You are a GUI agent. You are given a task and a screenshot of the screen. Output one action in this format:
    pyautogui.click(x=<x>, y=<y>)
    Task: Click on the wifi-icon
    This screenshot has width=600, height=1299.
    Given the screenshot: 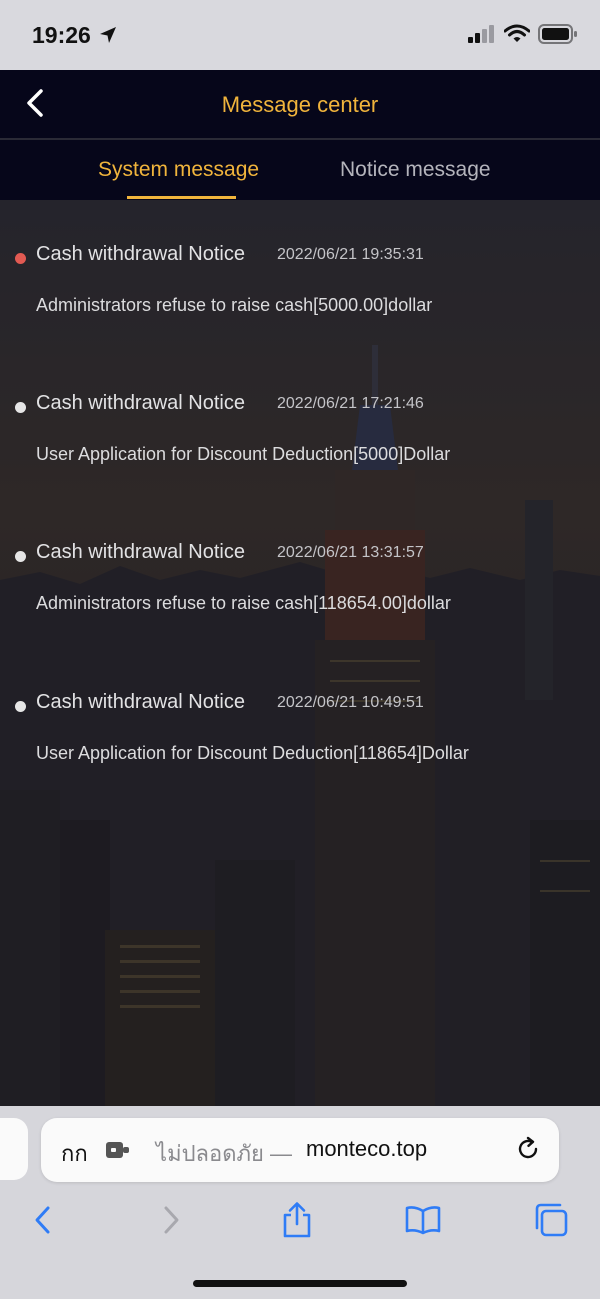 What is the action you would take?
    pyautogui.click(x=517, y=36)
    